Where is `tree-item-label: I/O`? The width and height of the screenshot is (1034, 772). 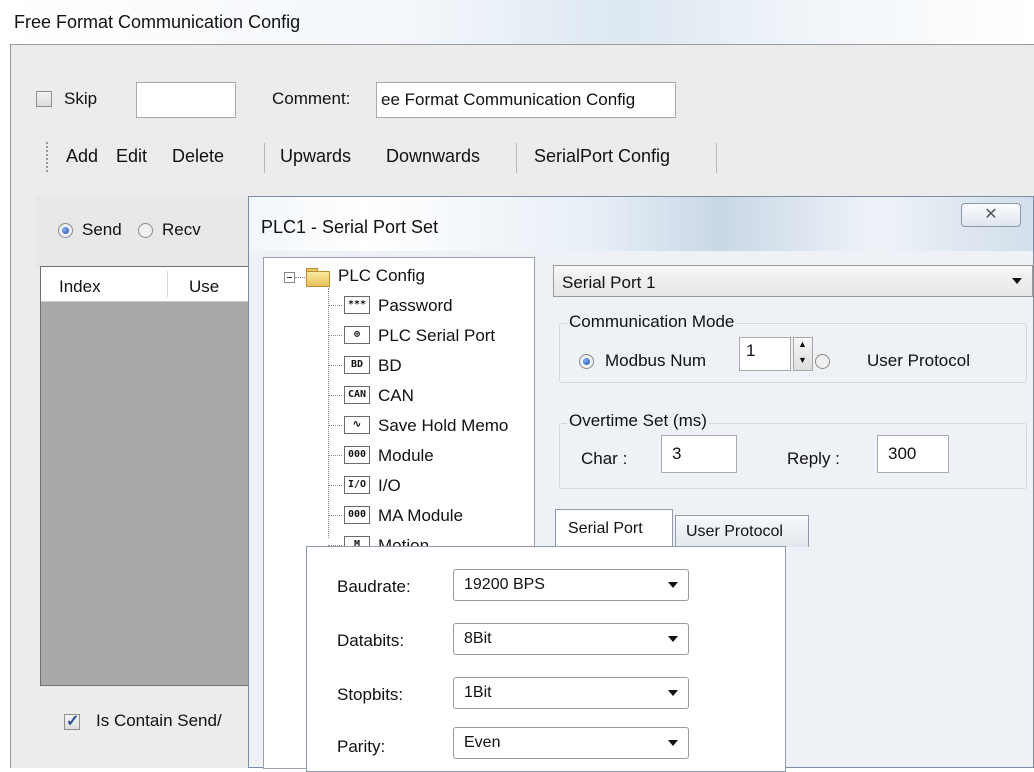
tree-item-label: I/O is located at coordinates (389, 485).